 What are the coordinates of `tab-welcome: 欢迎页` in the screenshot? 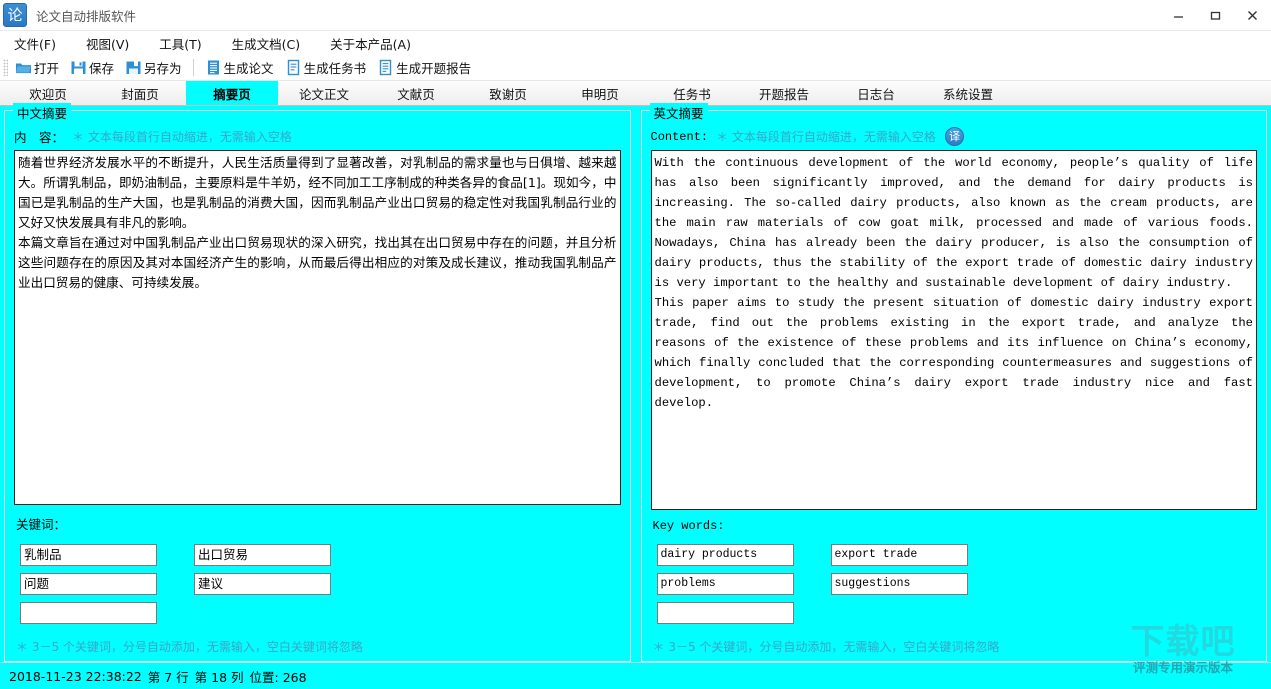 It's located at (48, 93).